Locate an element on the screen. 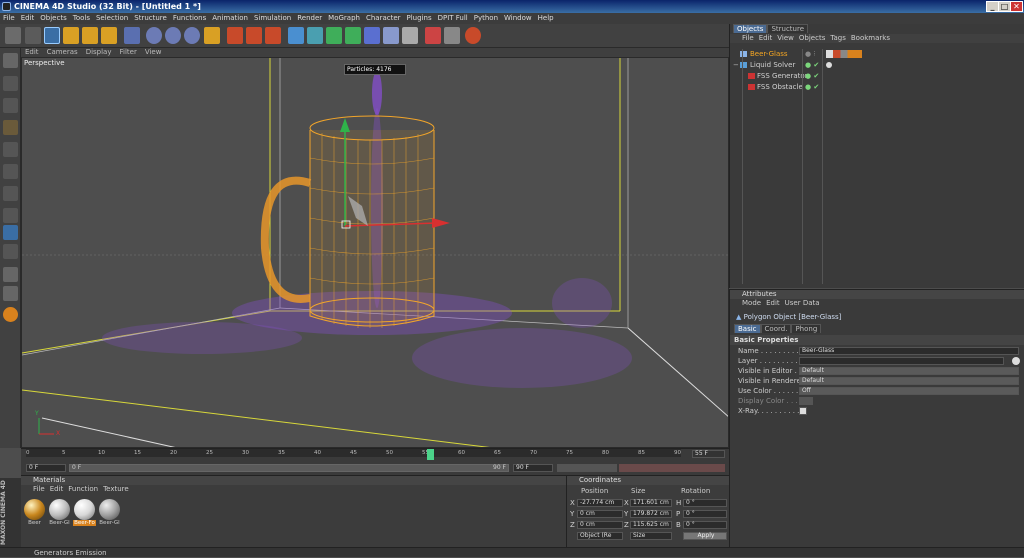 This screenshot has width=1024, height=558. menu-file: File is located at coordinates (9, 18).